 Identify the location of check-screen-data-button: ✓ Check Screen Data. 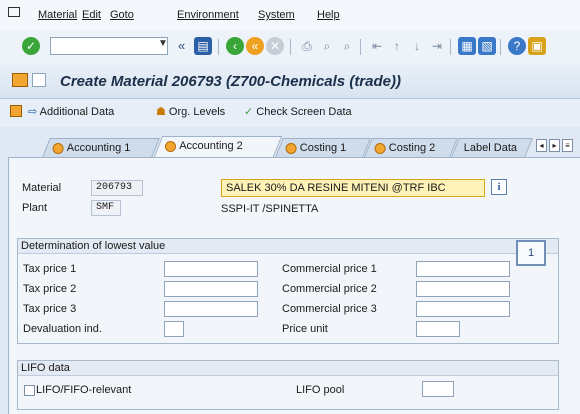
(298, 111).